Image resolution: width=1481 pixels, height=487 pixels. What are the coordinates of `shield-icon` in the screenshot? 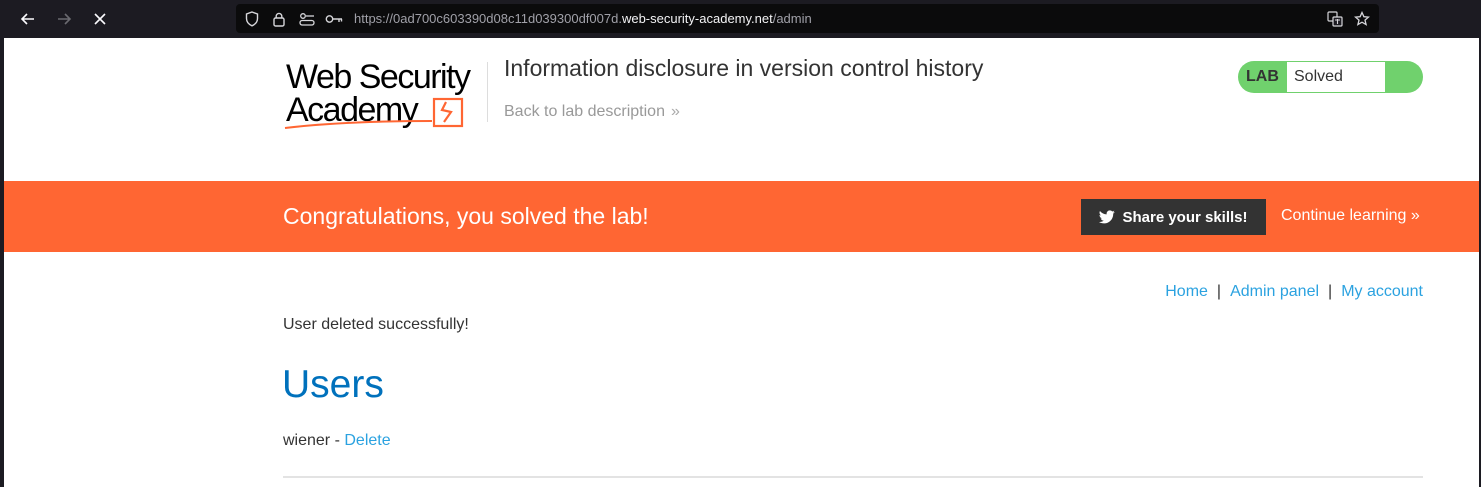 It's located at (252, 19).